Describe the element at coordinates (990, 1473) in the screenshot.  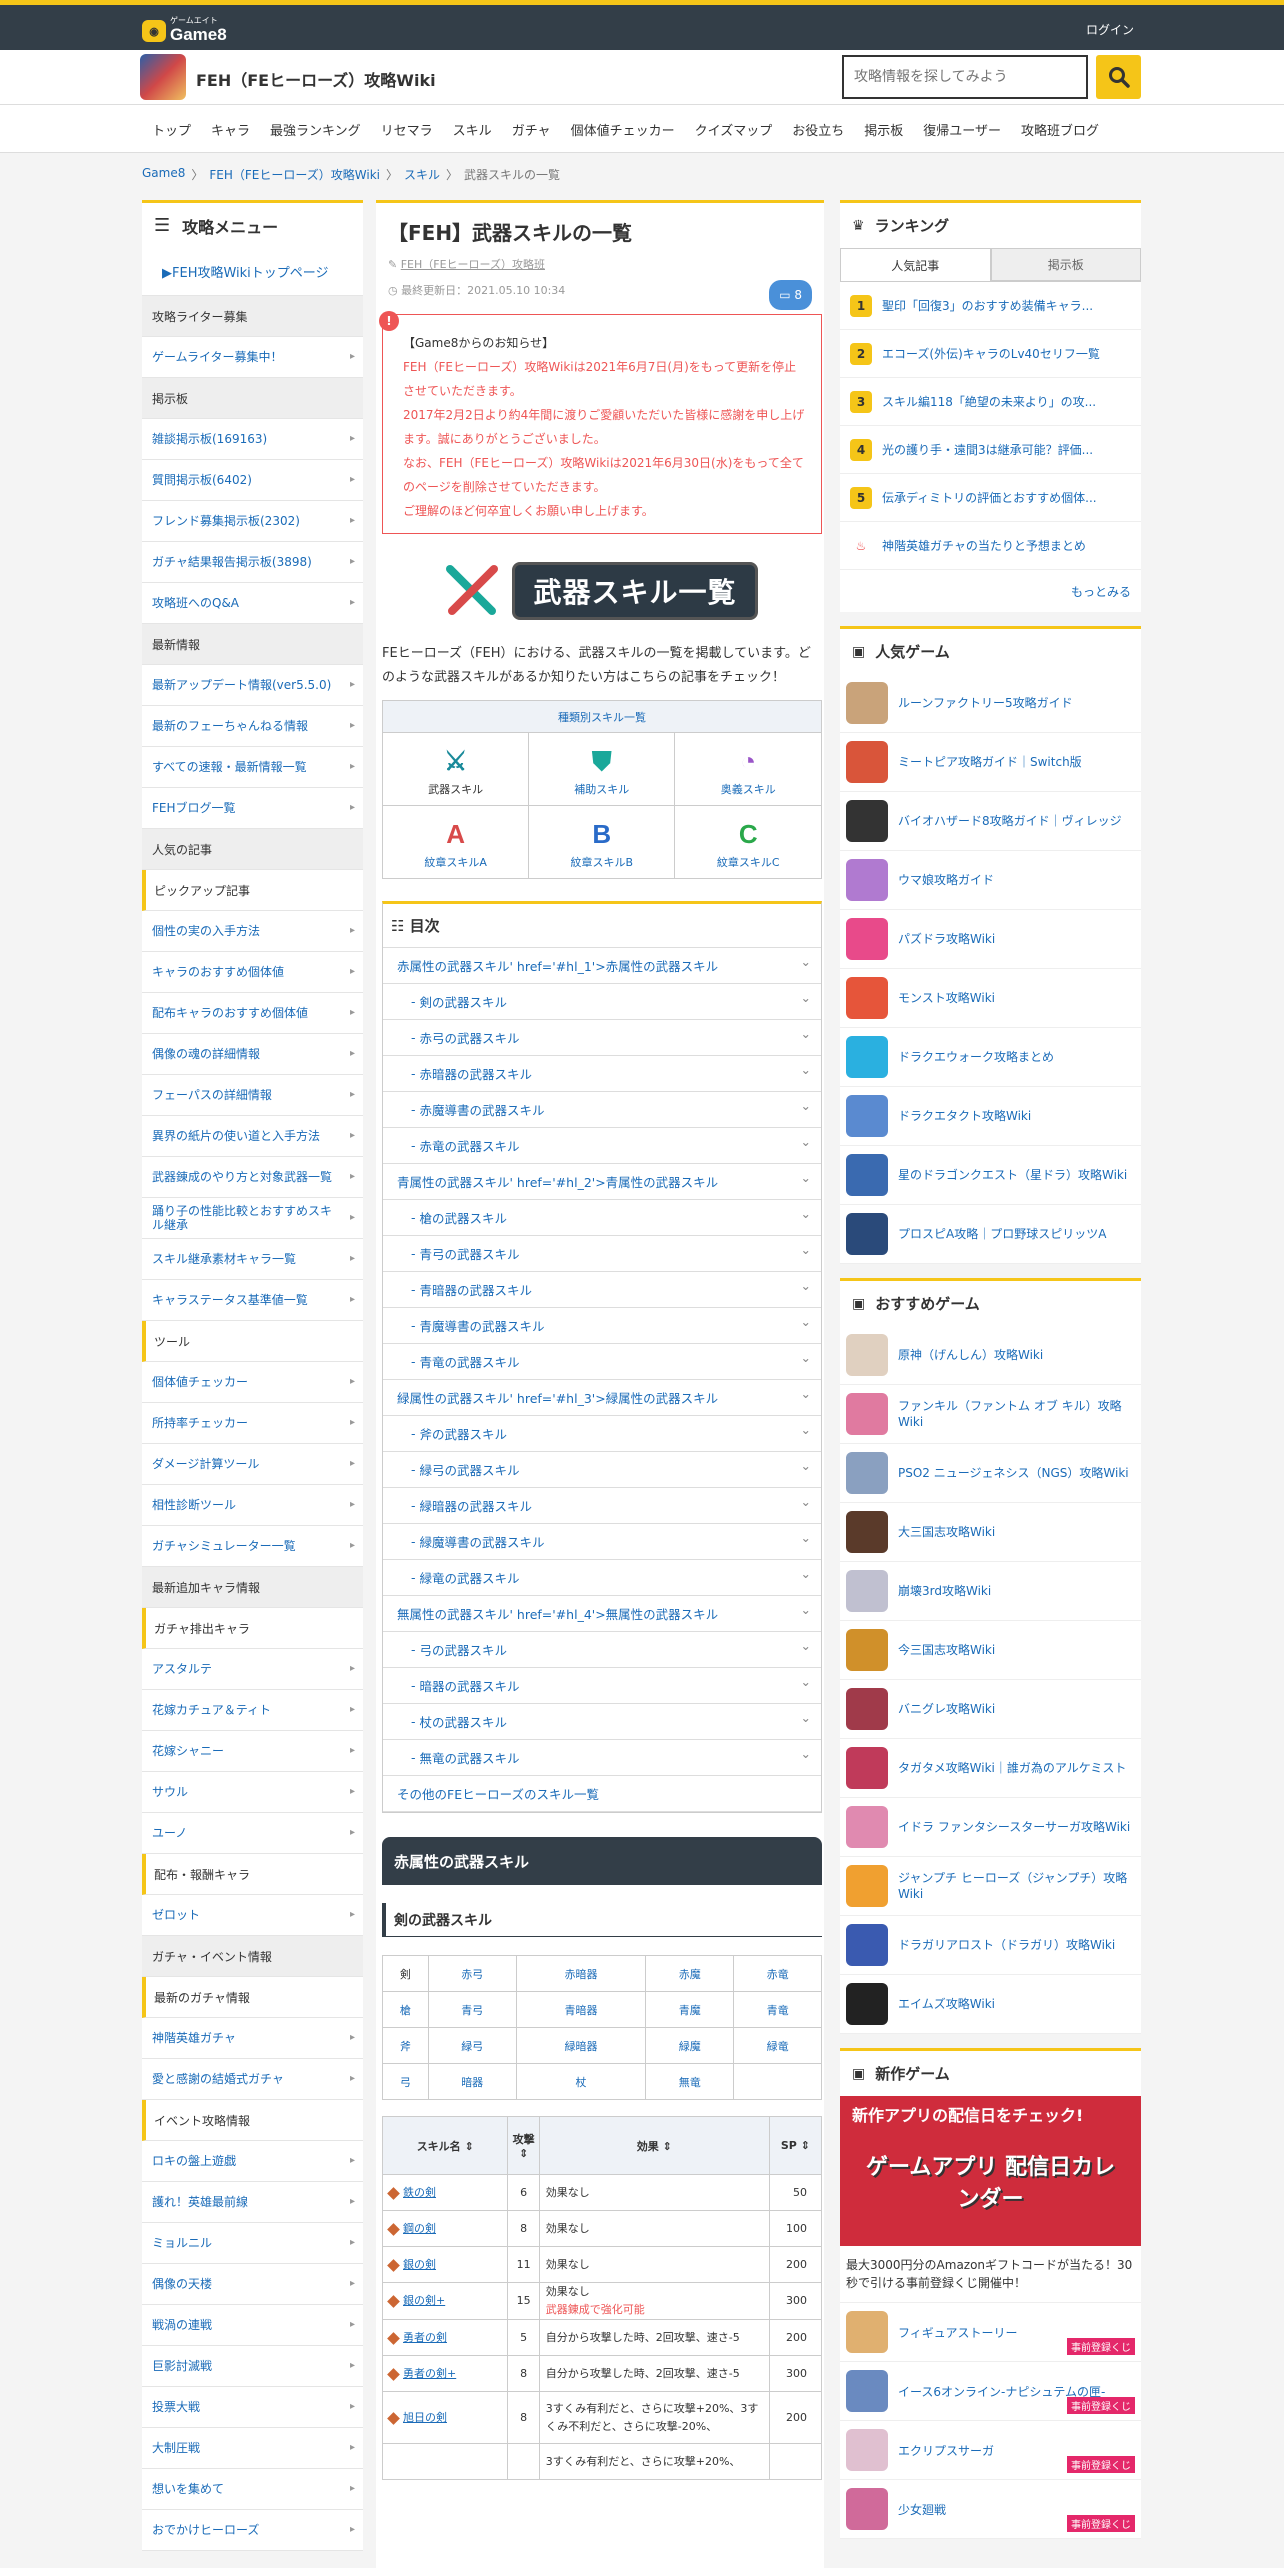
I see `game-link: PSO2 ニュージェネシス（NGS）攻略Wiki` at that location.